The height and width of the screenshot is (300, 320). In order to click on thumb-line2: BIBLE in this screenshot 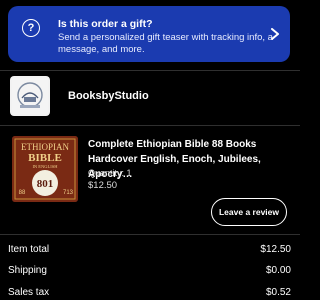, I will do `click(45, 158)`.